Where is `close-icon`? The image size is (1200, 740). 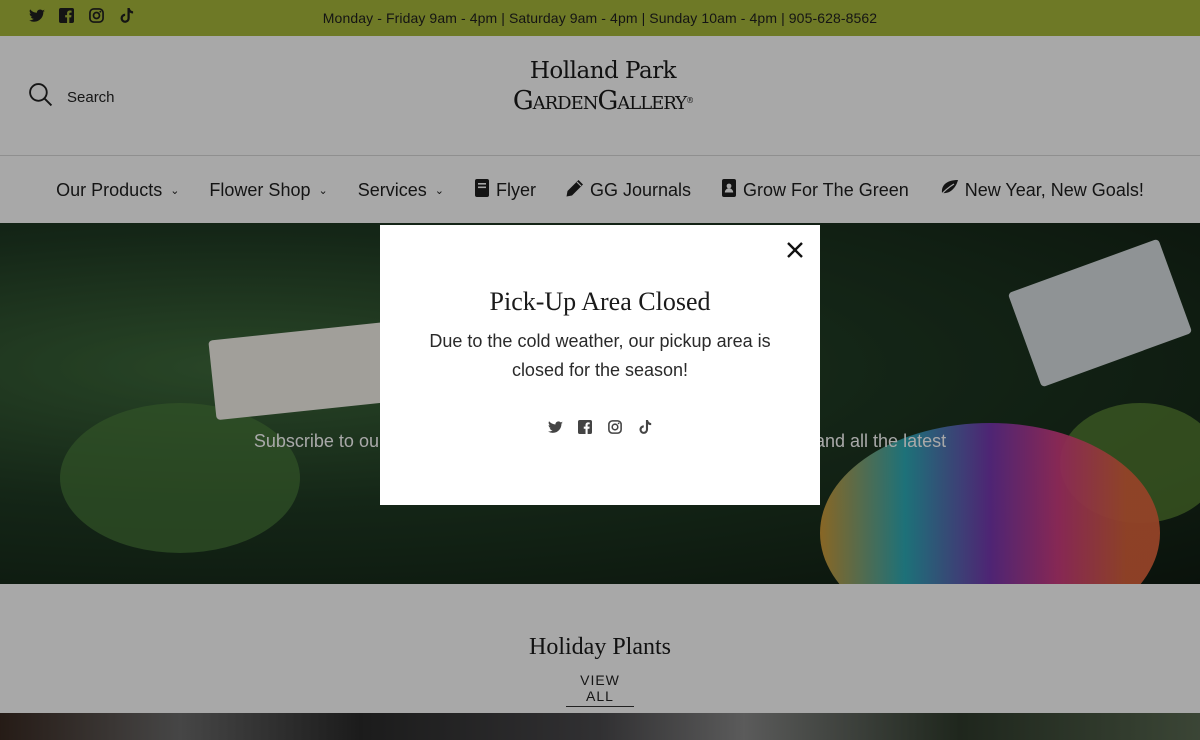
close-icon is located at coordinates (795, 250).